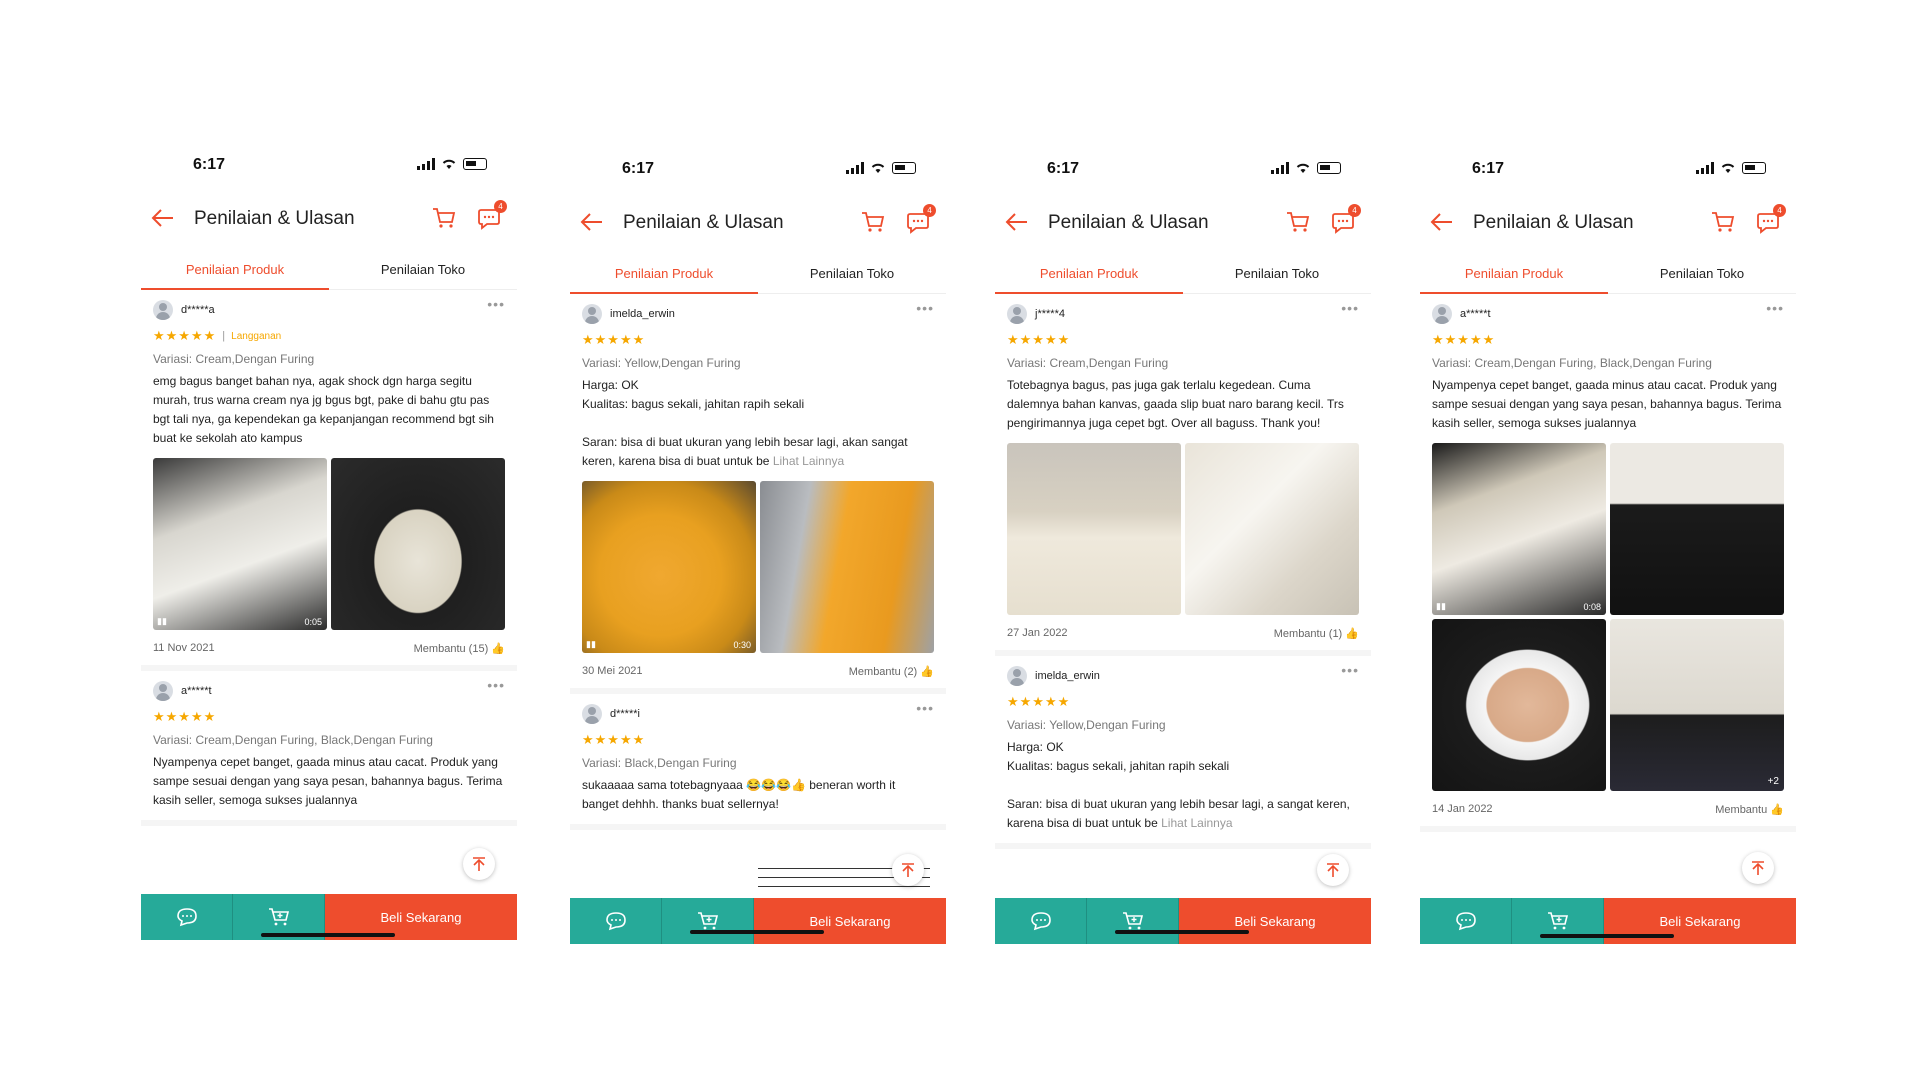 This screenshot has height=1079, width=1920. I want to click on reviewer-name: a*****t, so click(1475, 314).